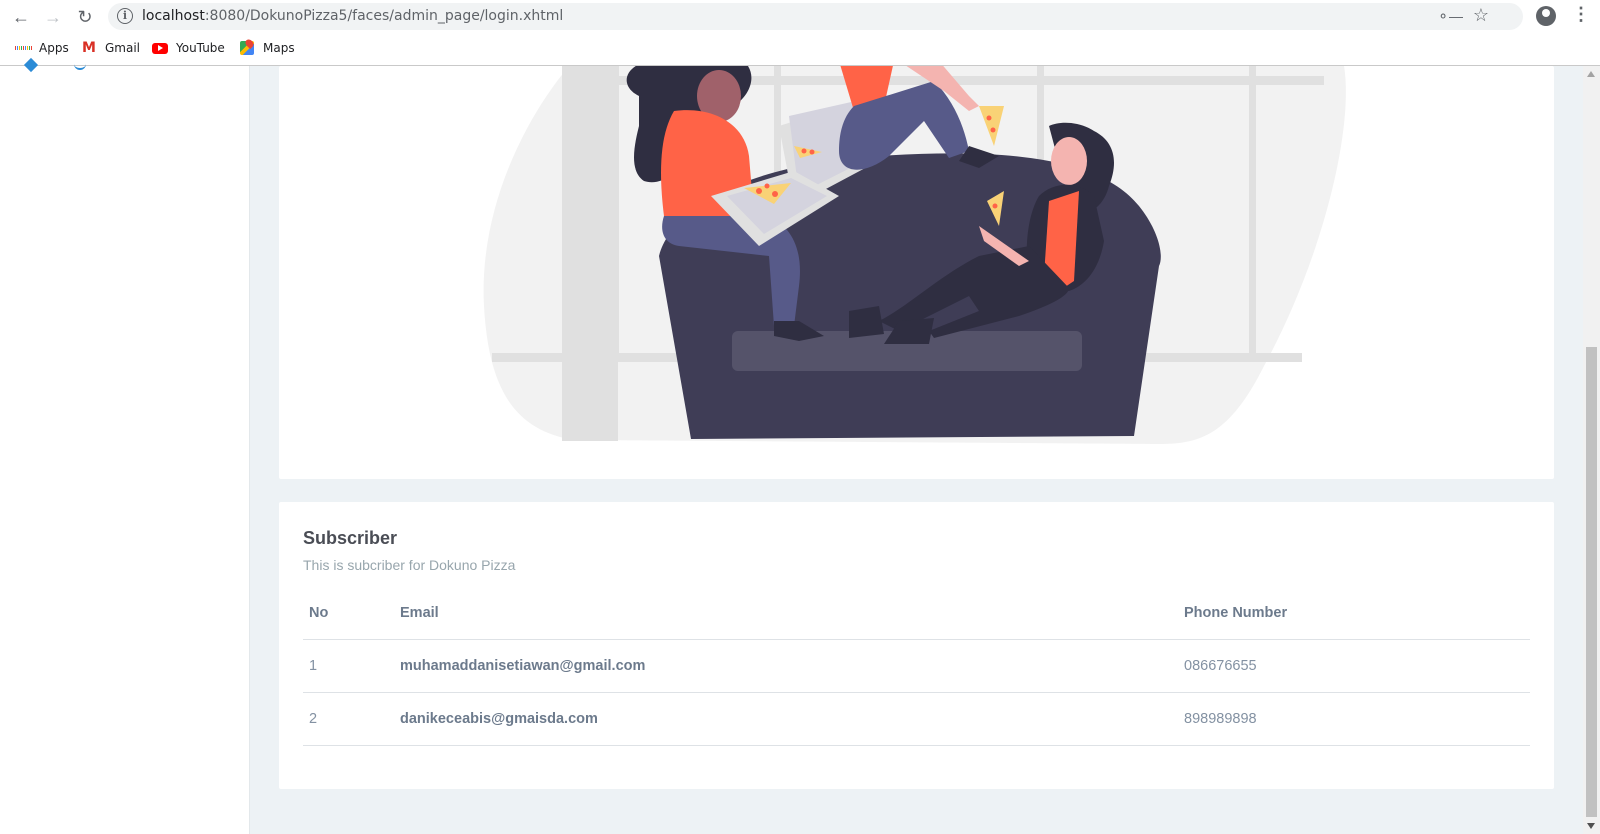 The height and width of the screenshot is (834, 1600). What do you see at coordinates (1546, 16) in the screenshot?
I see `profile-avatar-icon` at bounding box center [1546, 16].